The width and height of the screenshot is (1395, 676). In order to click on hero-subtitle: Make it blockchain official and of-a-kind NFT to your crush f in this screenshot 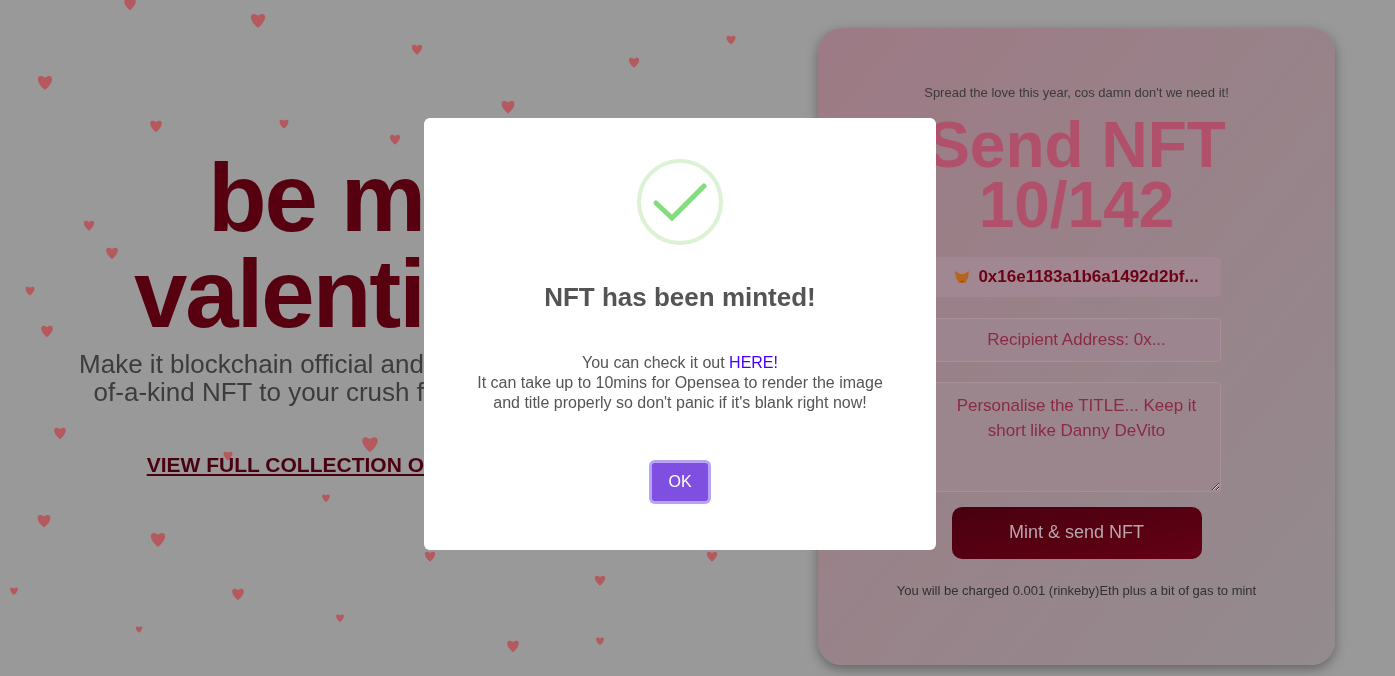, I will do `click(251, 378)`.